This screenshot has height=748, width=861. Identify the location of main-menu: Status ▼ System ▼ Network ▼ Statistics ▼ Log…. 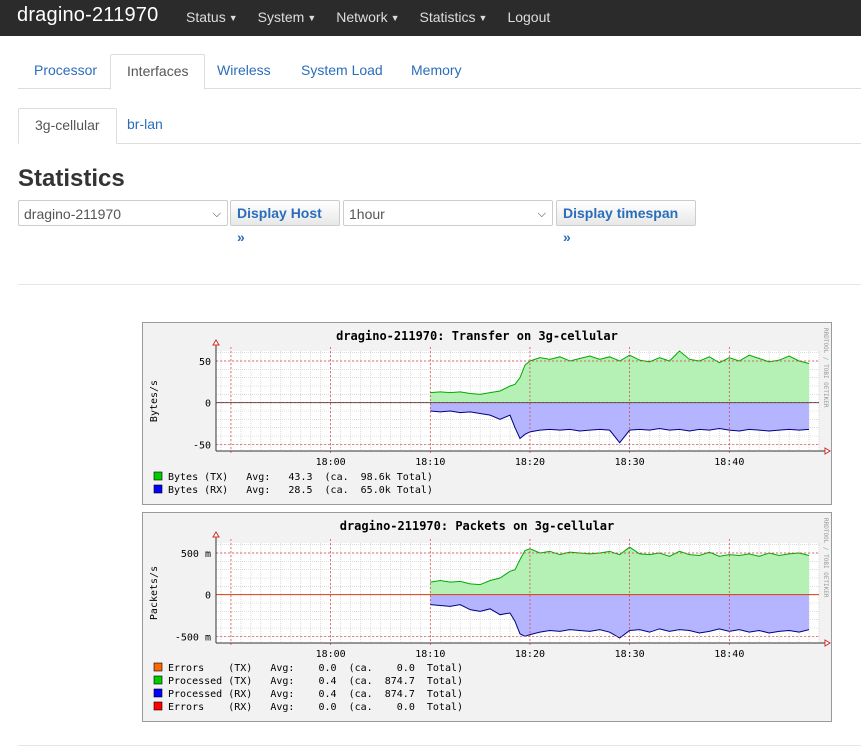
(378, 17).